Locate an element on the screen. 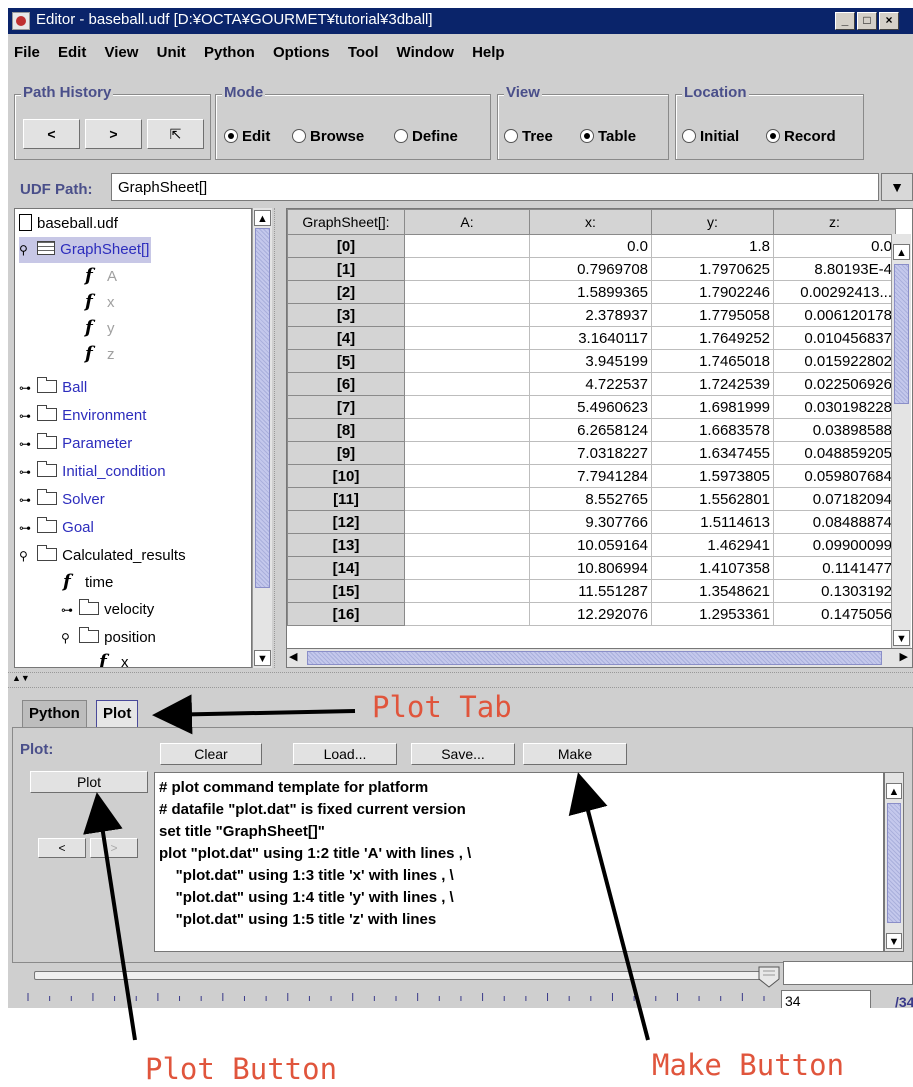 The width and height of the screenshot is (913, 1087). table-row: [10] 7.7941284 1.5973805 0.059807684 is located at coordinates (591, 476).